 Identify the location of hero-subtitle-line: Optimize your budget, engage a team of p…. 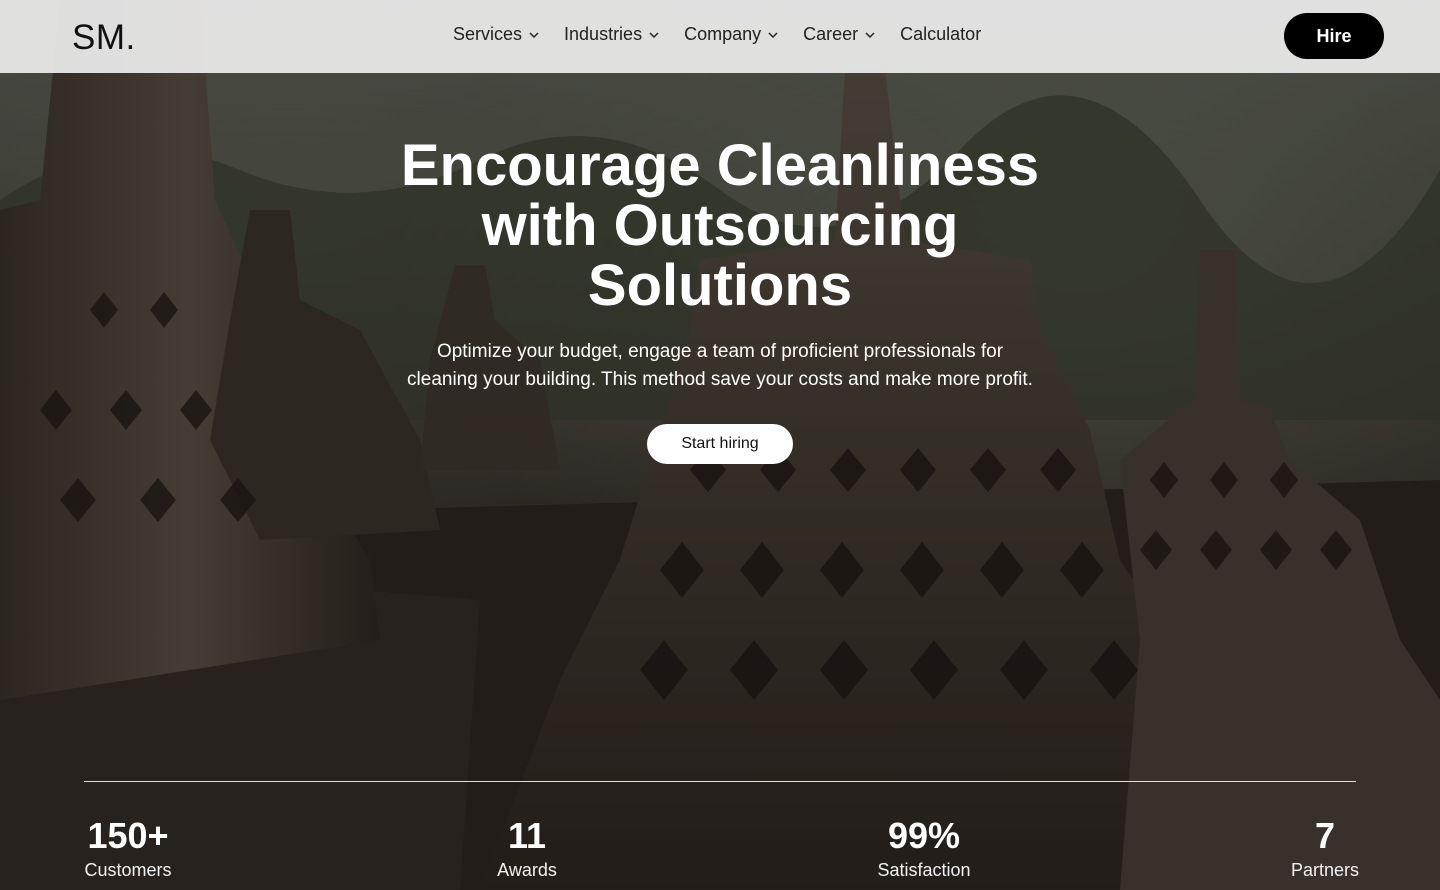
(720, 351).